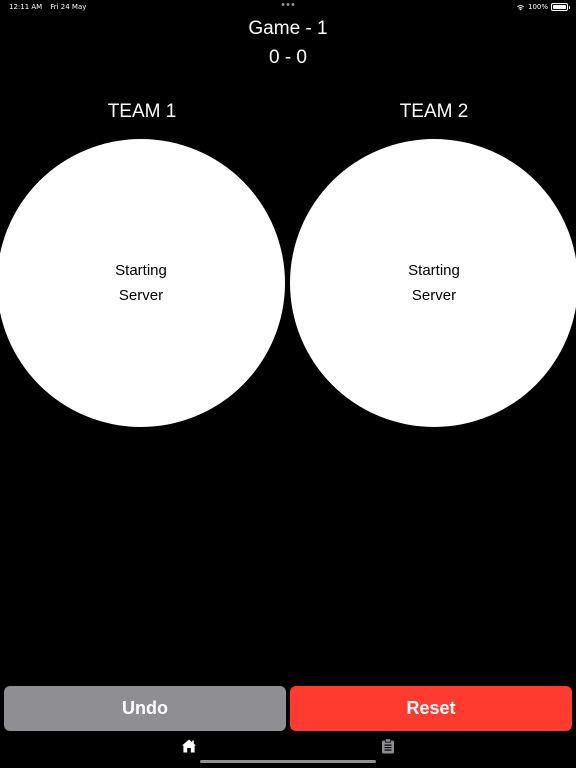  I want to click on battery-icon, so click(560, 7).